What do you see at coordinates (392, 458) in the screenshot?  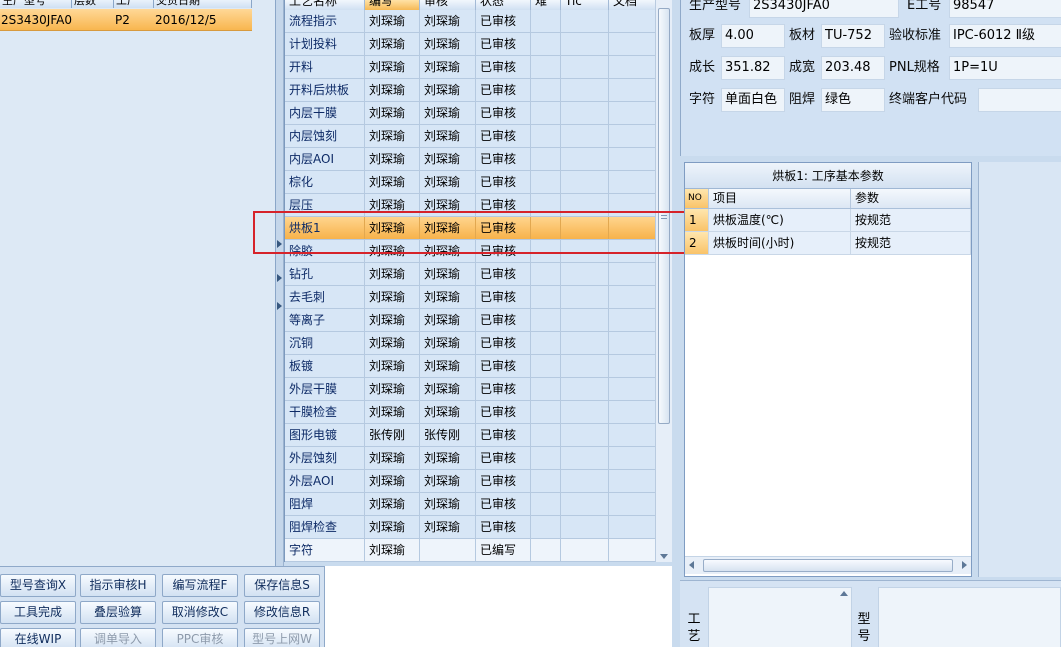 I see `cell-writer: 刘琛瑜` at bounding box center [392, 458].